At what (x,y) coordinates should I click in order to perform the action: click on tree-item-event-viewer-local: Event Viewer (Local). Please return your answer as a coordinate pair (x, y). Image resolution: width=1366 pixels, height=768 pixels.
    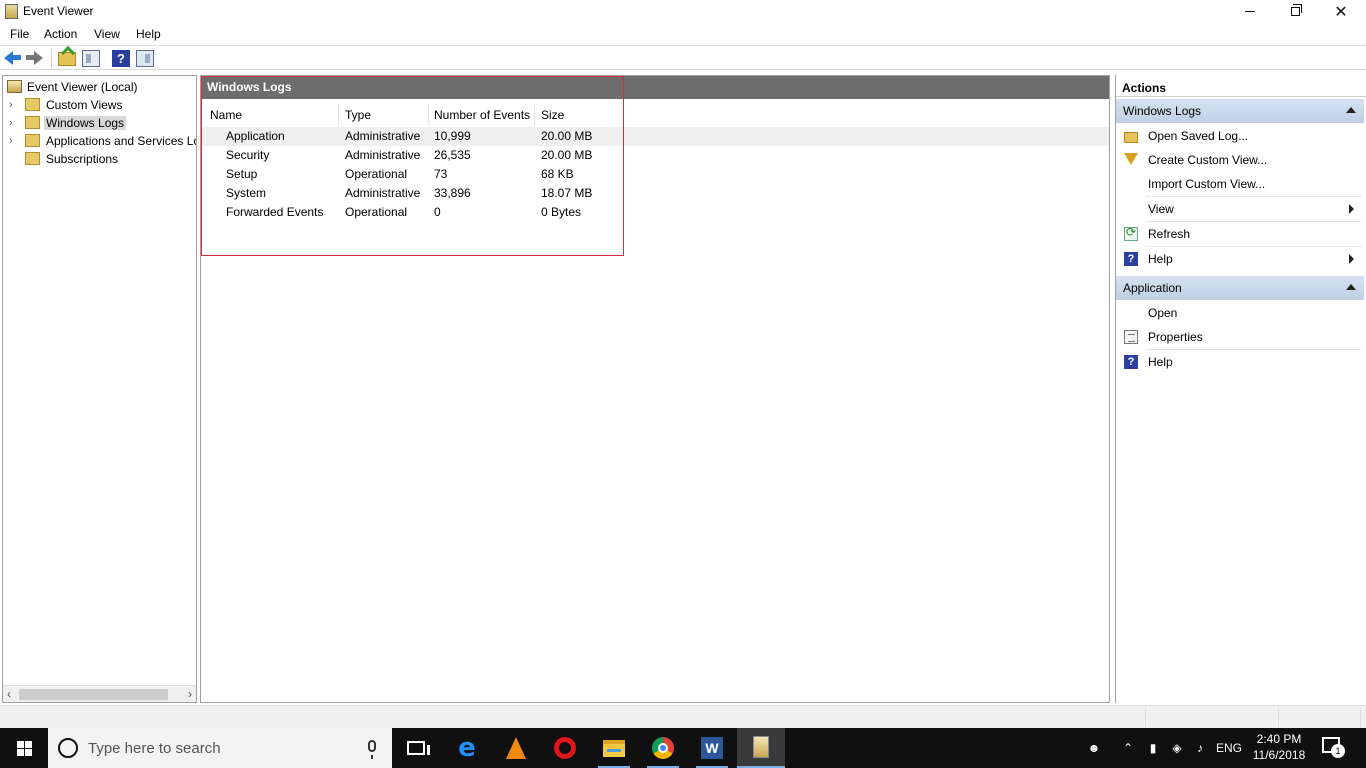
    Looking at the image, I should click on (99, 87).